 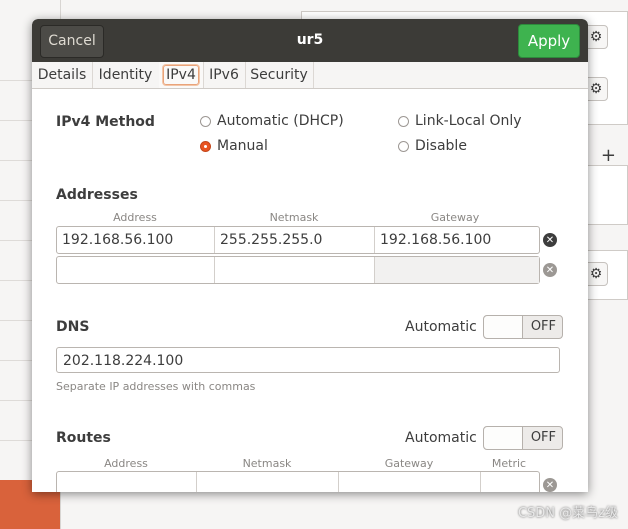 I want to click on dialog-title: ur5, so click(x=310, y=40).